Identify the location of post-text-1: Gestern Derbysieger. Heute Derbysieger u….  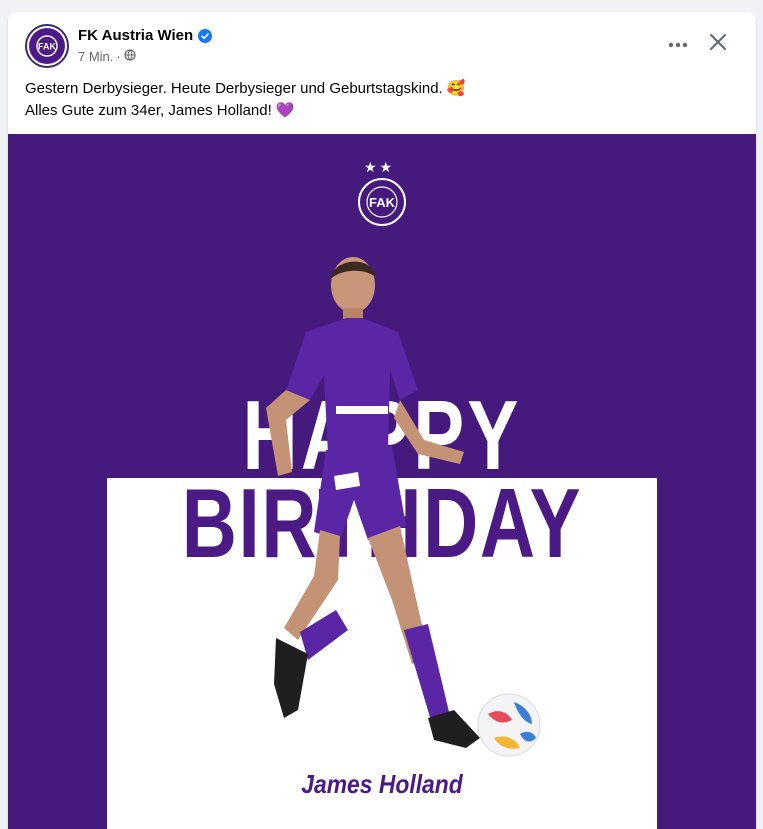
(234, 88).